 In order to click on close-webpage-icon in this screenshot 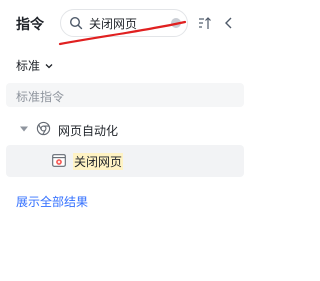, I will do `click(59, 160)`.